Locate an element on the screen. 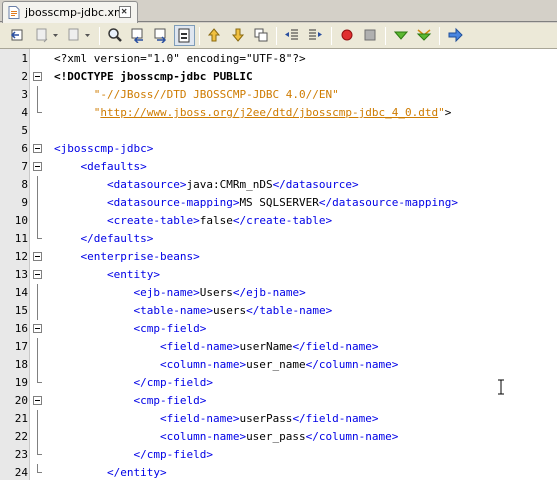 Image resolution: width=557 pixels, height=480 pixels. arrow-up-icon is located at coordinates (214, 35).